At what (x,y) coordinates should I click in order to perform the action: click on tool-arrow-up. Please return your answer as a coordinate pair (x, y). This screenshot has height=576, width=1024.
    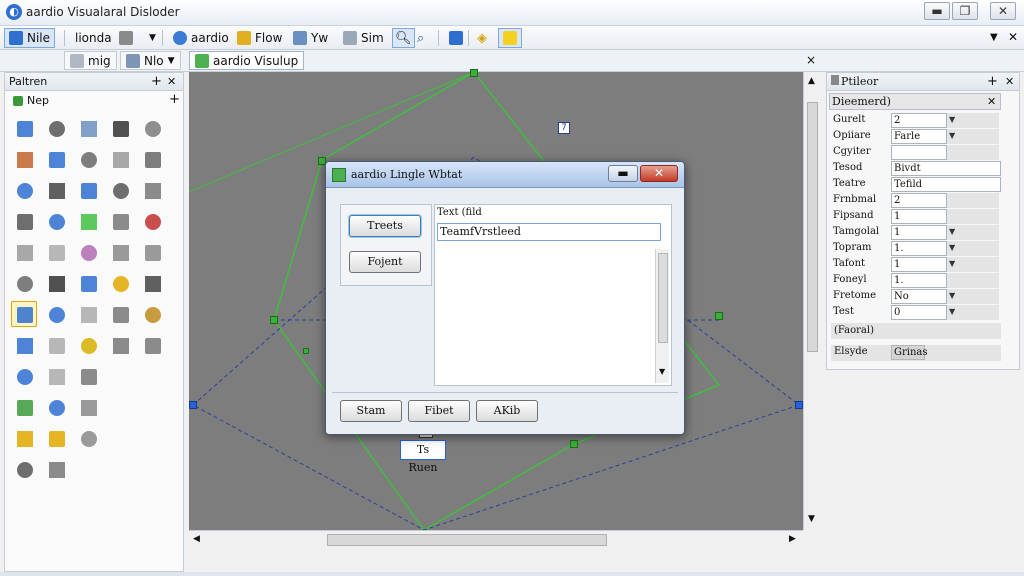
    Looking at the image, I should click on (88, 221).